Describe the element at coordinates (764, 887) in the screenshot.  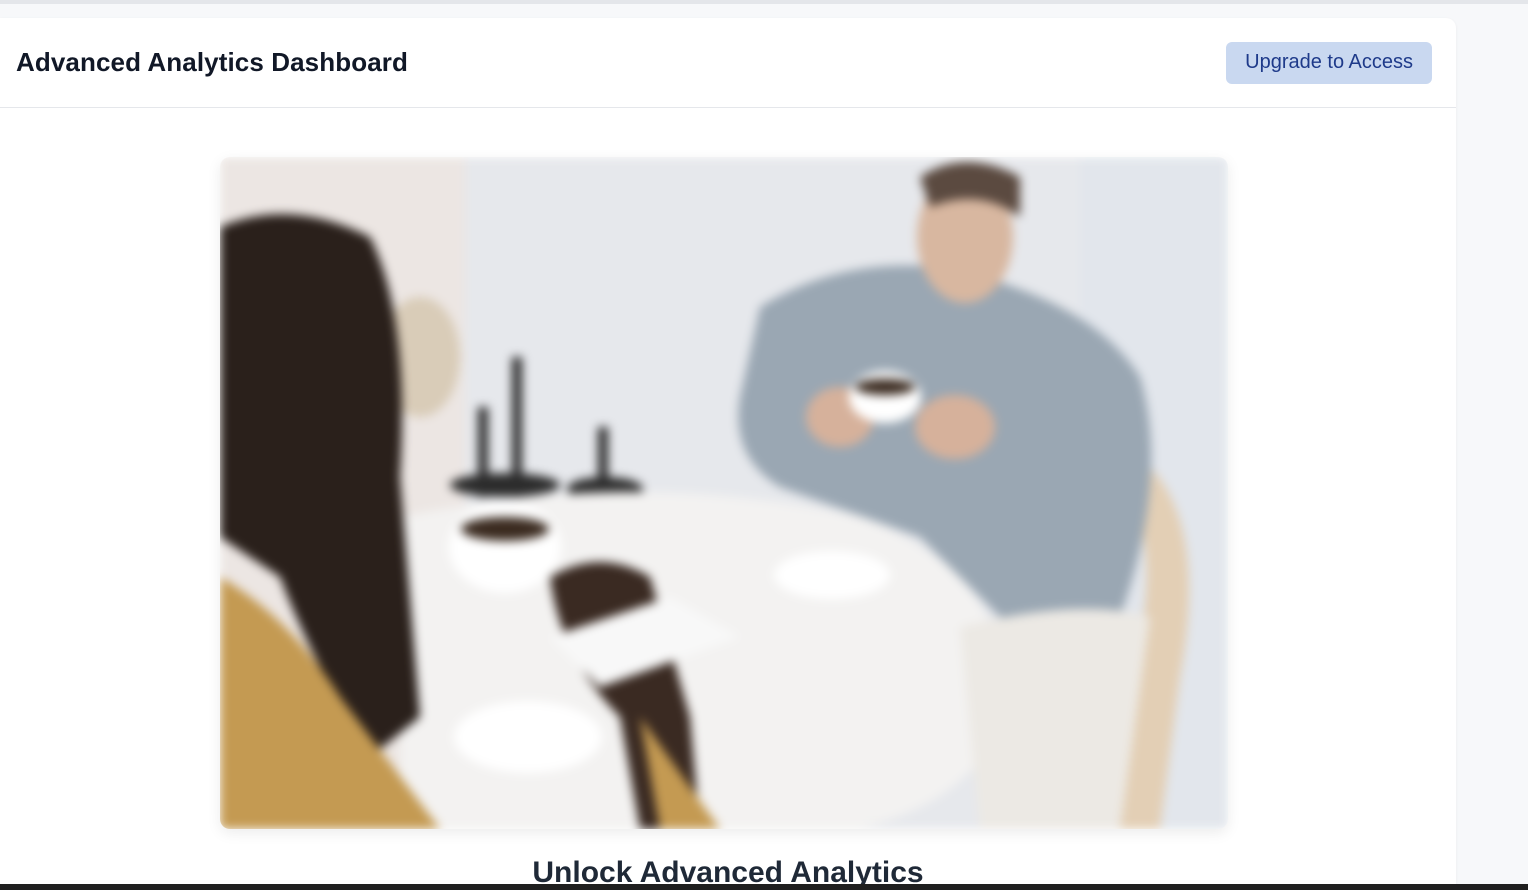
I see `bottom-bar` at that location.